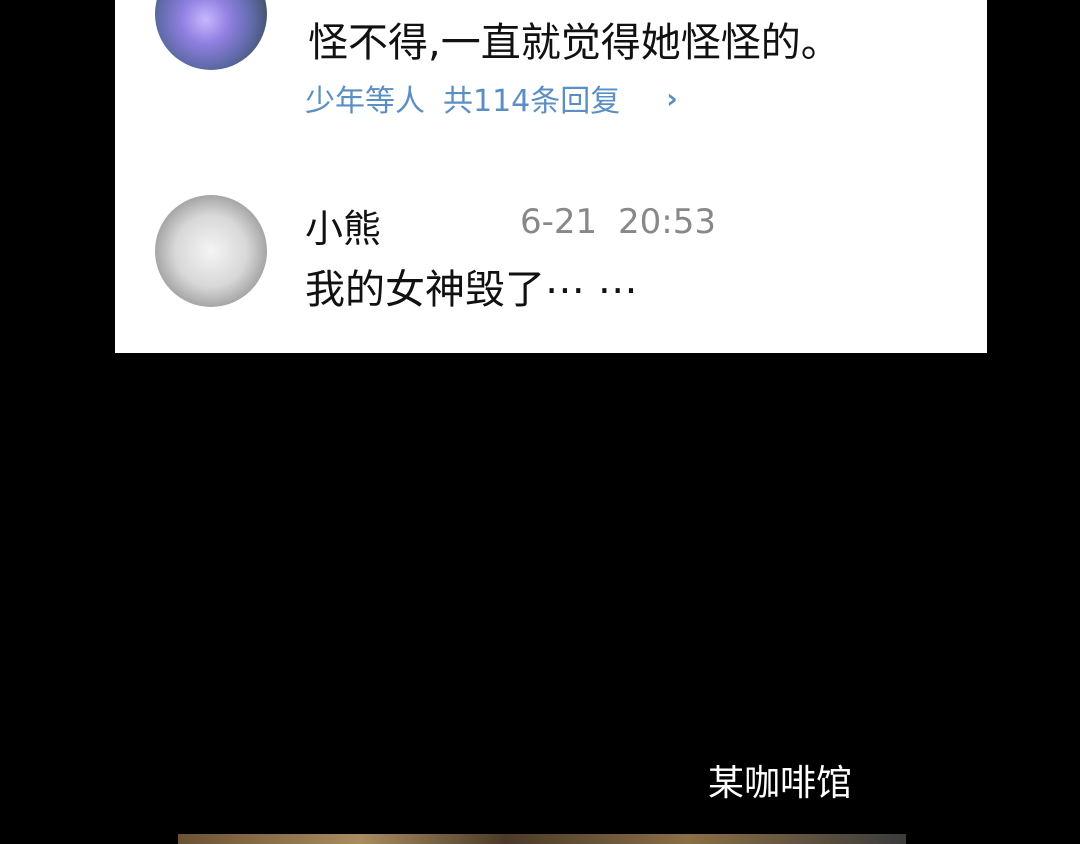  I want to click on comment-username: 小熊, so click(343, 225).